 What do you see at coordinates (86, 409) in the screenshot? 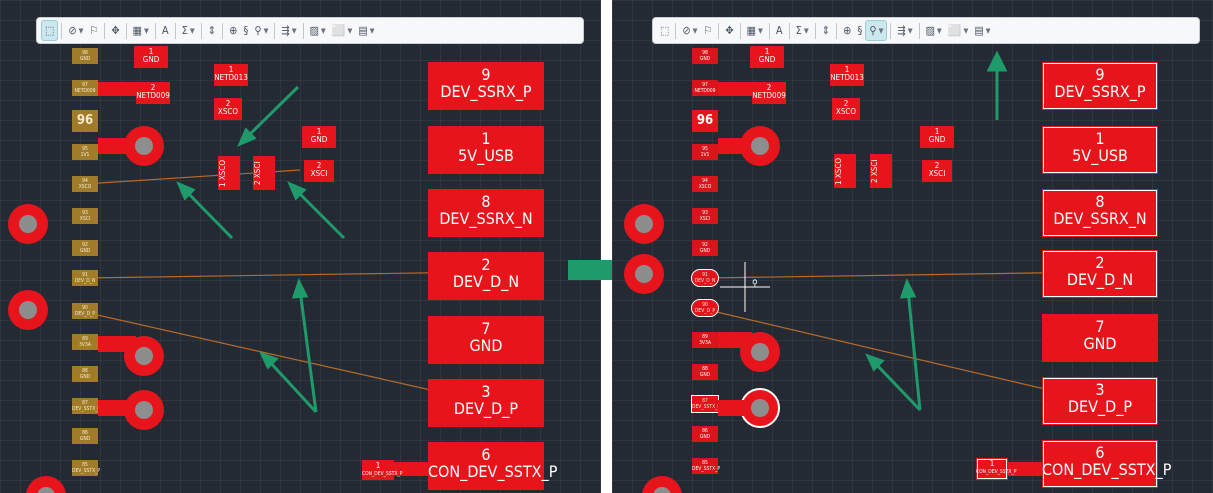
I see `pin-net: DEV_SSTX_N` at bounding box center [86, 409].